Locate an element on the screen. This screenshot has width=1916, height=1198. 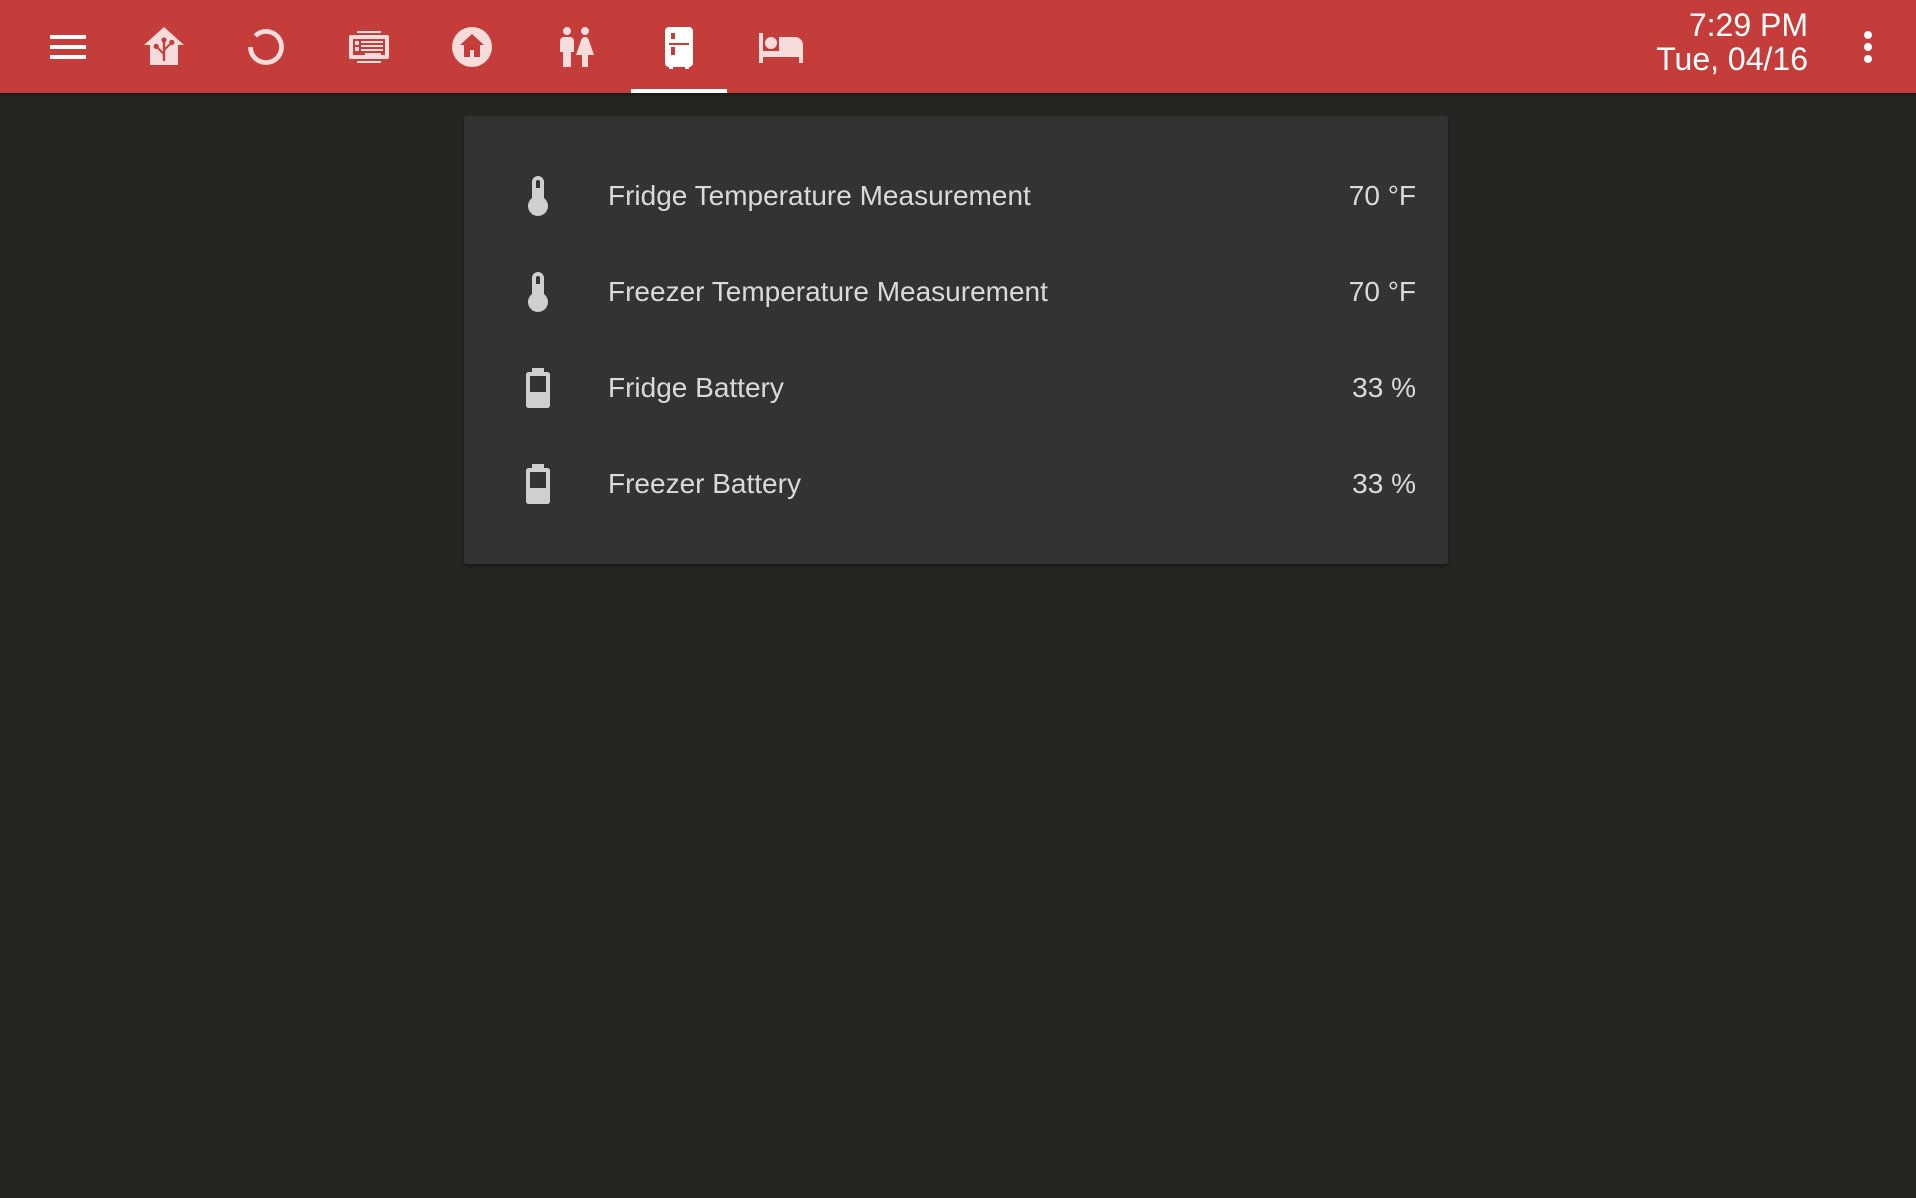
entity-row-freezer-temperature: Freezer Temperature Measurement 70 °F is located at coordinates (956, 292).